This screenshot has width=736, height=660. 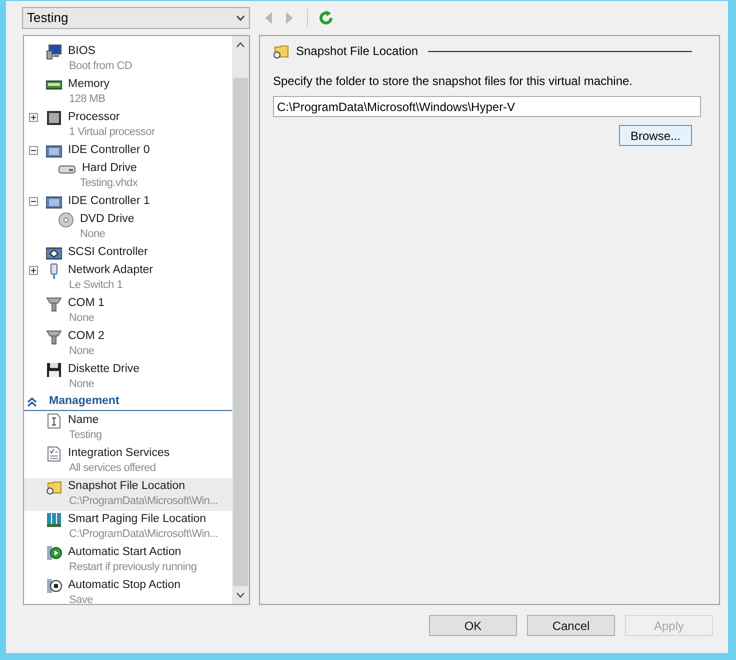 I want to click on item-detail: Boot from CD, so click(x=101, y=66).